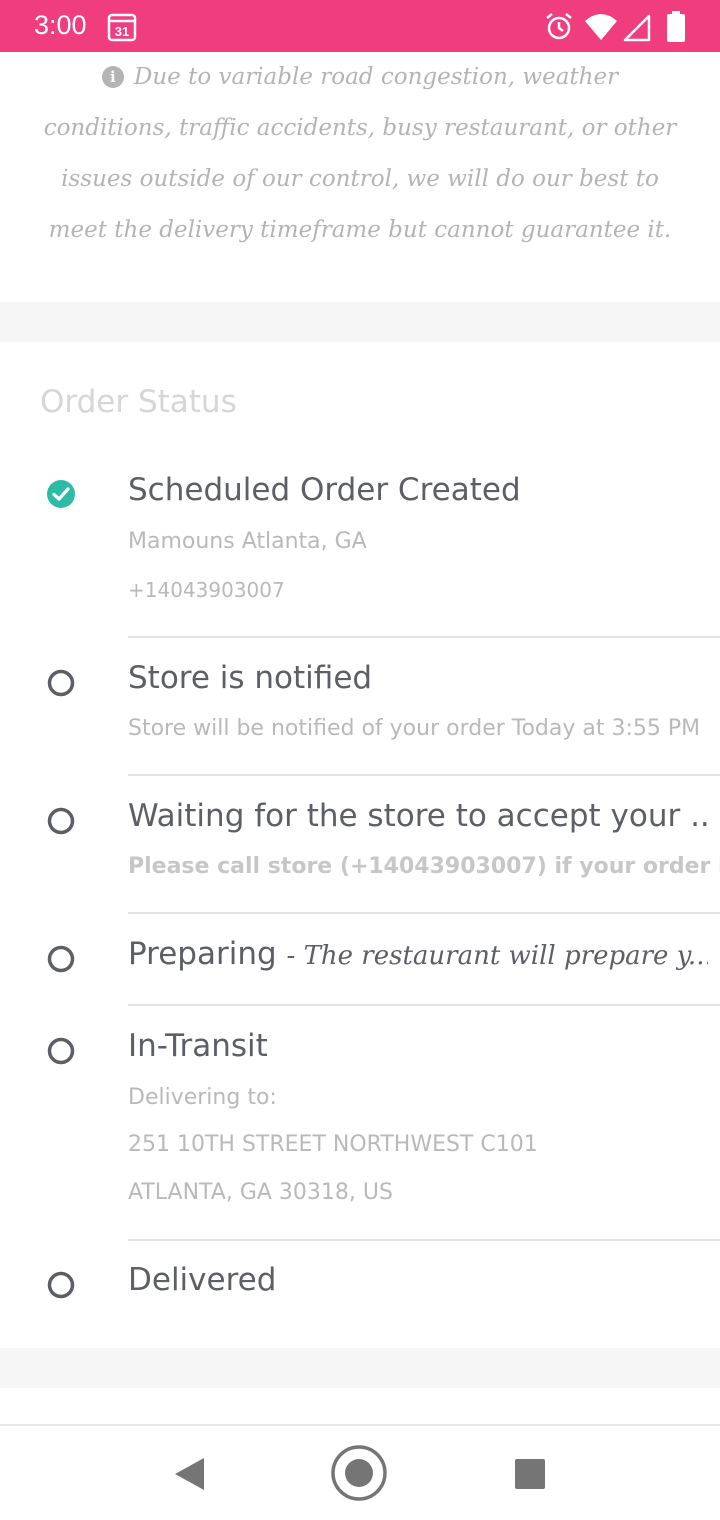 This screenshot has height=1520, width=720. What do you see at coordinates (324, 490) in the screenshot?
I see `step-title-scheduled: Scheduled Order Created` at bounding box center [324, 490].